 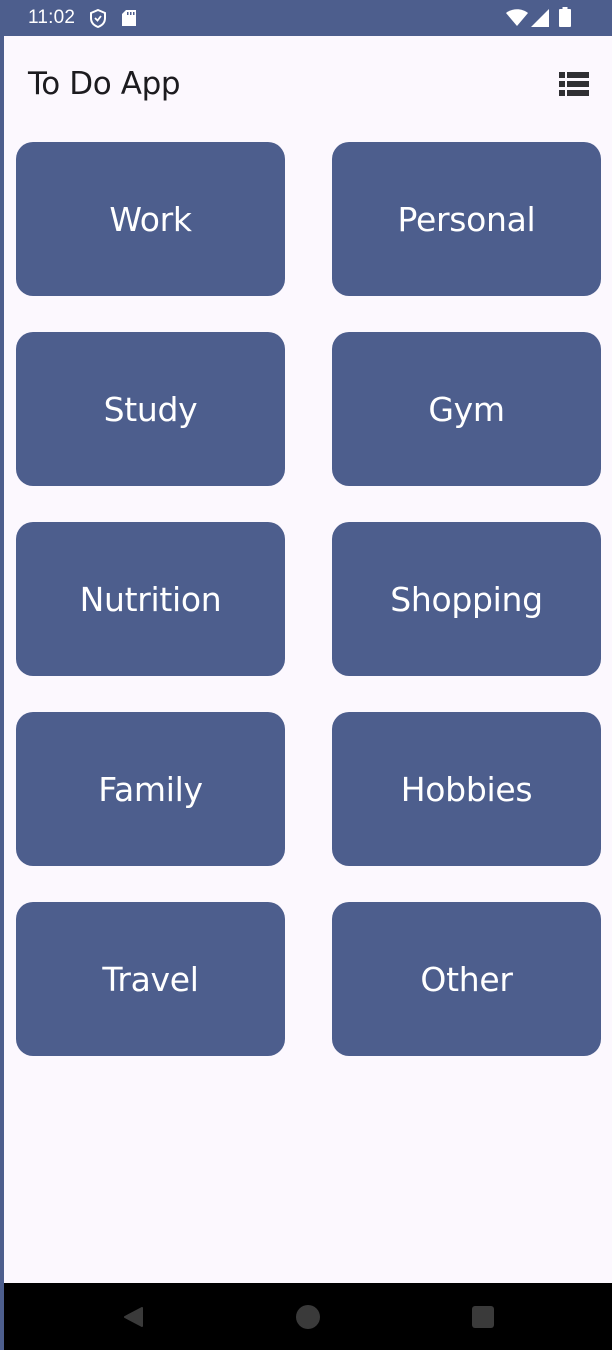 What do you see at coordinates (540, 18) in the screenshot?
I see `cellular-signal-icon` at bounding box center [540, 18].